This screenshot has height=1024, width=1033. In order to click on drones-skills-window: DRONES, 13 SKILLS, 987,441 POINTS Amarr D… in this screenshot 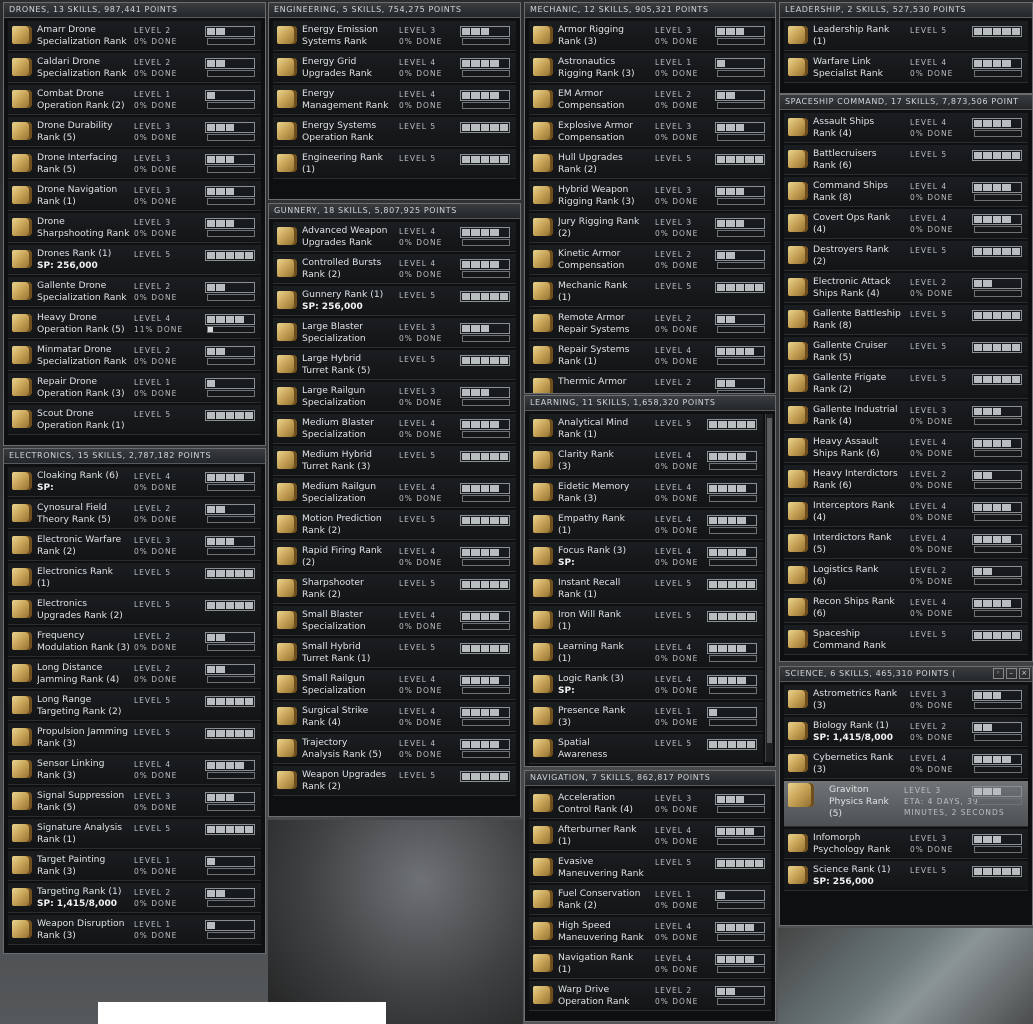, I will do `click(134, 224)`.